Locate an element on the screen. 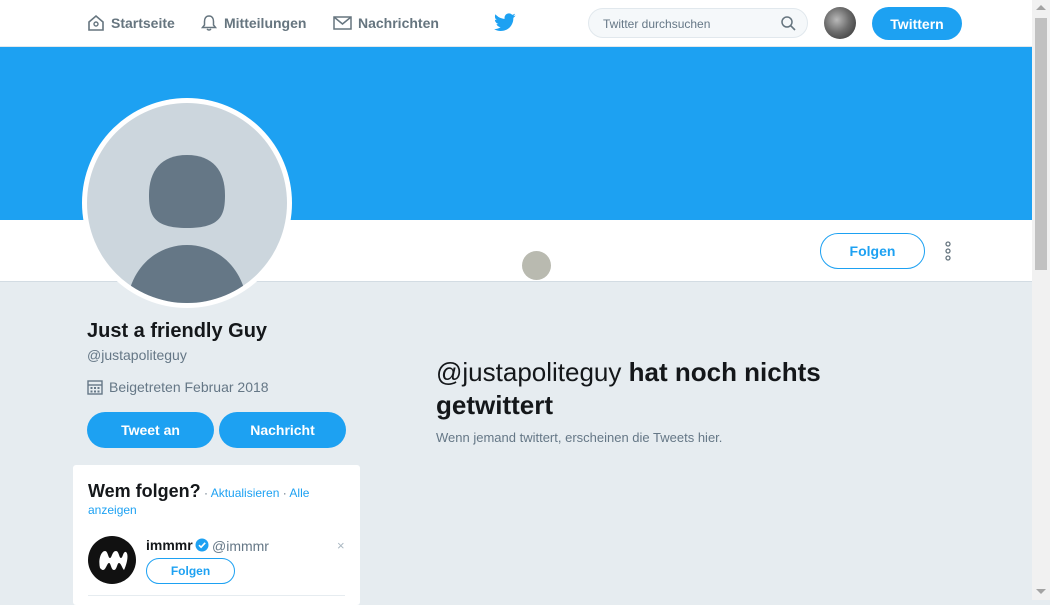  suggestion-follow-button: Folgen is located at coordinates (190, 571).